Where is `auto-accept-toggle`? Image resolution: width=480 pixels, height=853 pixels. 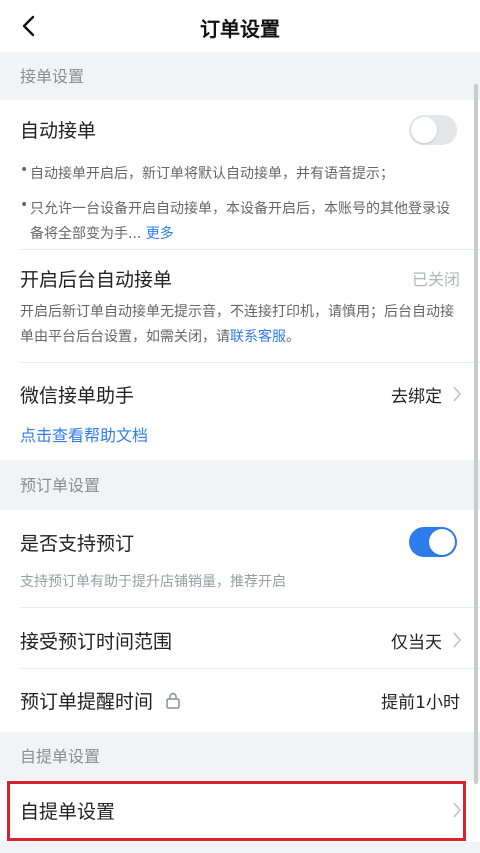
auto-accept-toggle is located at coordinates (433, 130).